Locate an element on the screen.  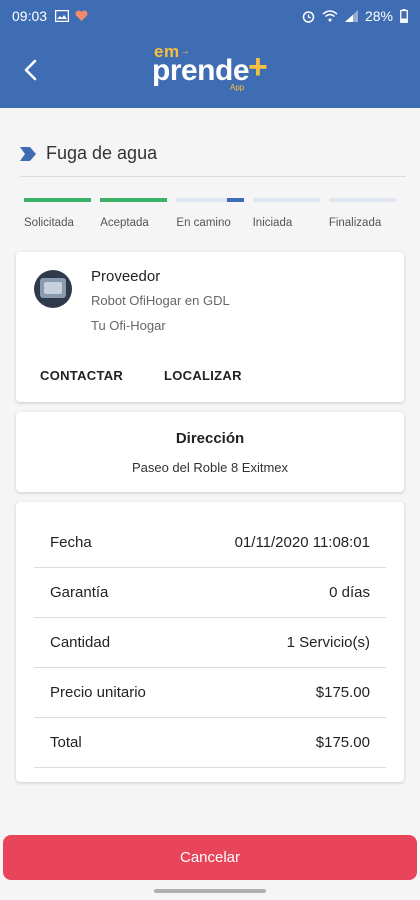
battery-icon is located at coordinates (404, 16).